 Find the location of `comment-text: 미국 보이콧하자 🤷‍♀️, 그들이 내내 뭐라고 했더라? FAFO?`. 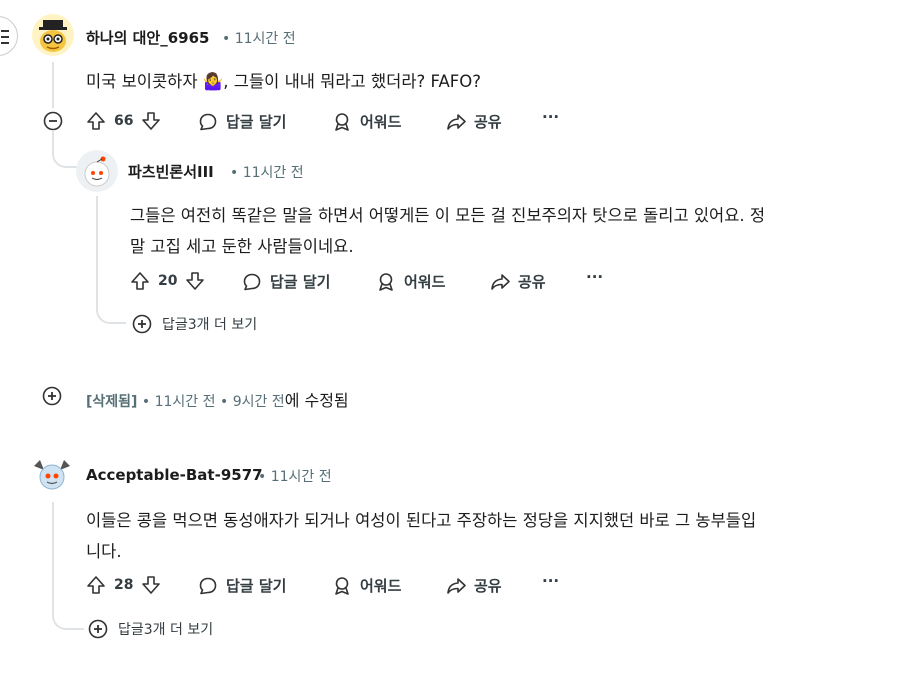

comment-text: 미국 보이콧하자 🤷‍♀️, 그들이 내내 뭐라고 했더라? FAFO? is located at coordinates (283, 81).